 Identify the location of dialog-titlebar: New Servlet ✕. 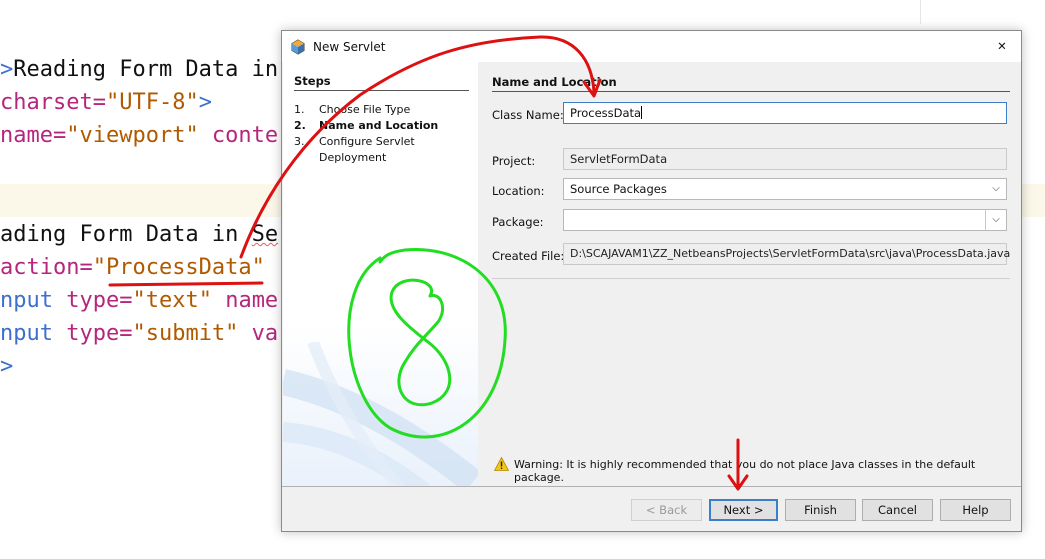
(651, 46).